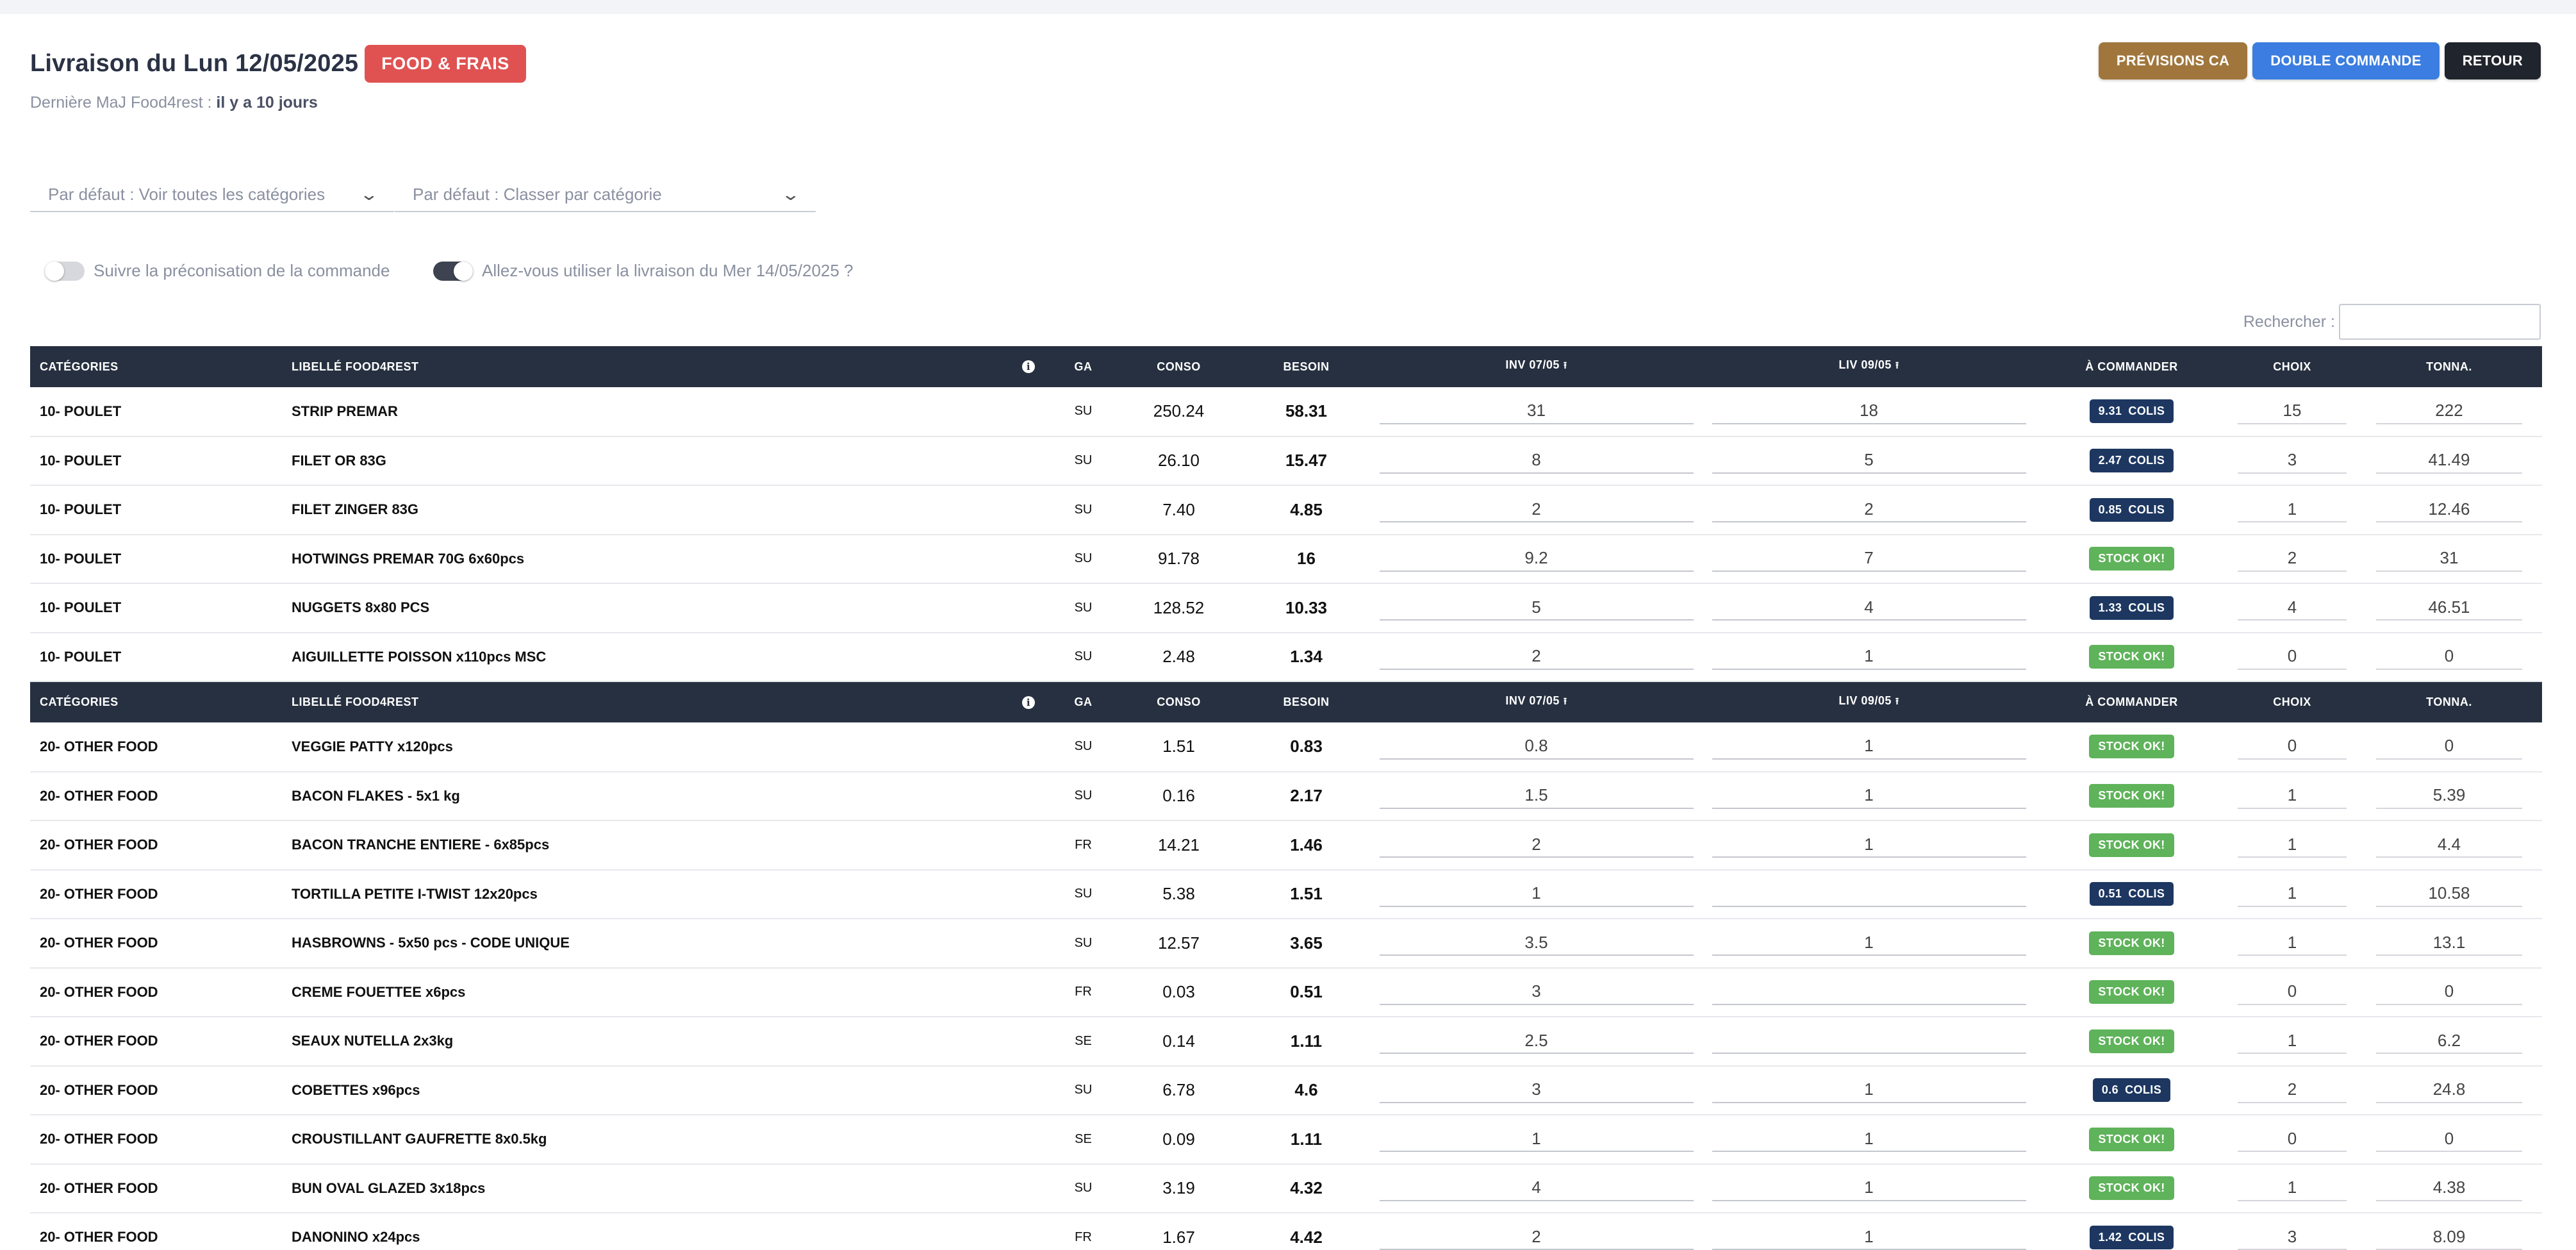 The image size is (2576, 1250). I want to click on inv-cell: 2, so click(1536, 1232).